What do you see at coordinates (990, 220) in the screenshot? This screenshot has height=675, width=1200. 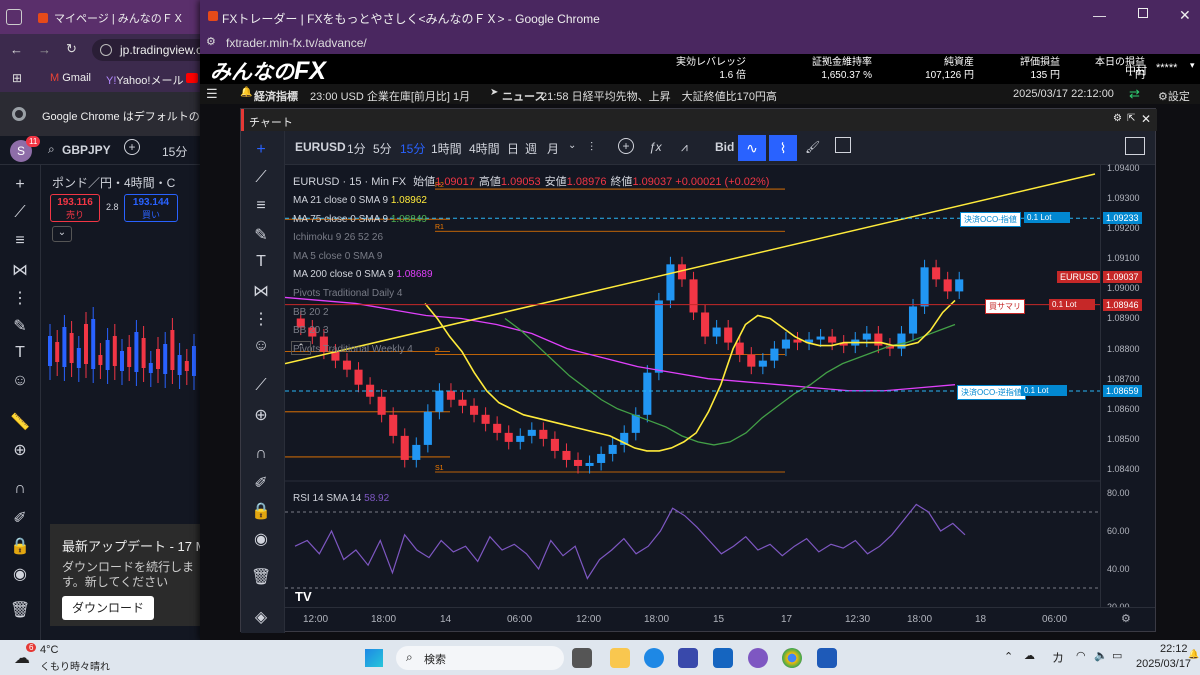 I see `oco-limit-order-label: 決済OCO-指値` at bounding box center [990, 220].